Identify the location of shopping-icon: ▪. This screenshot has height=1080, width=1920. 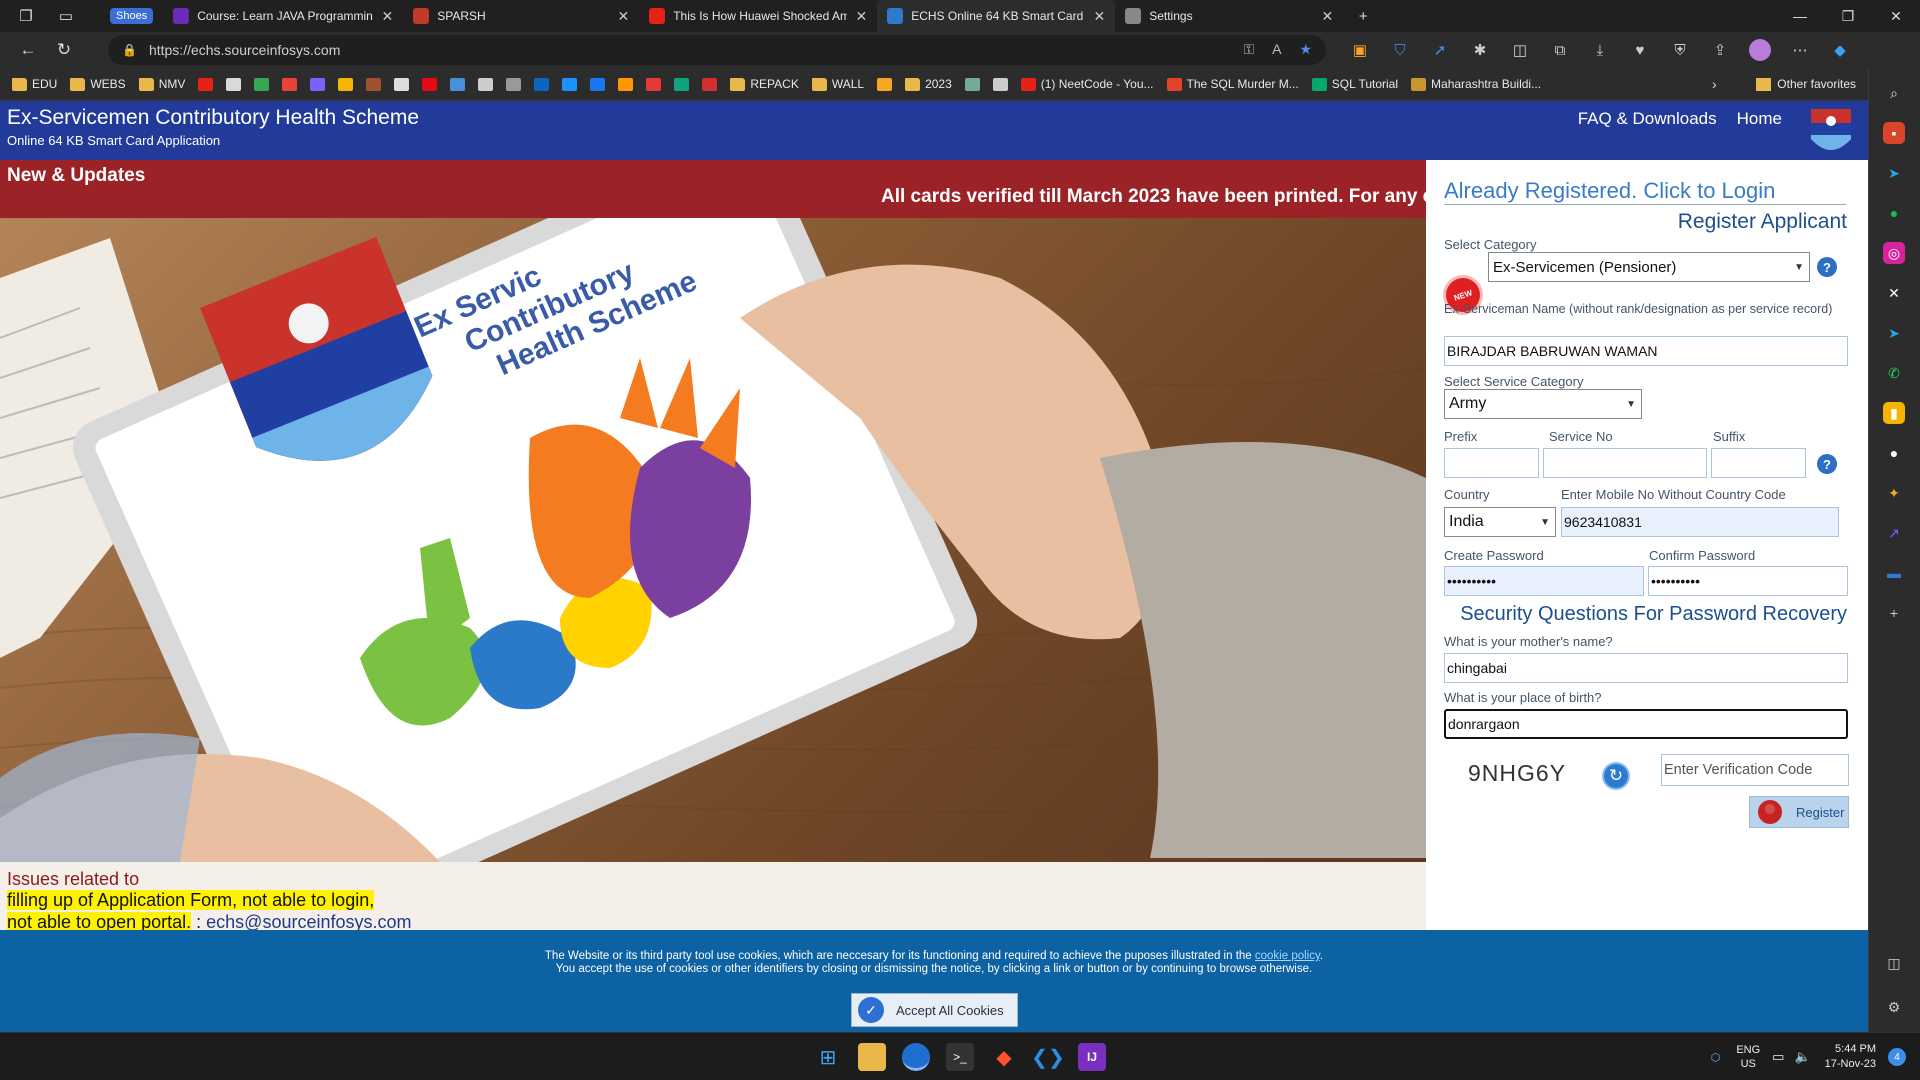
(1894, 133).